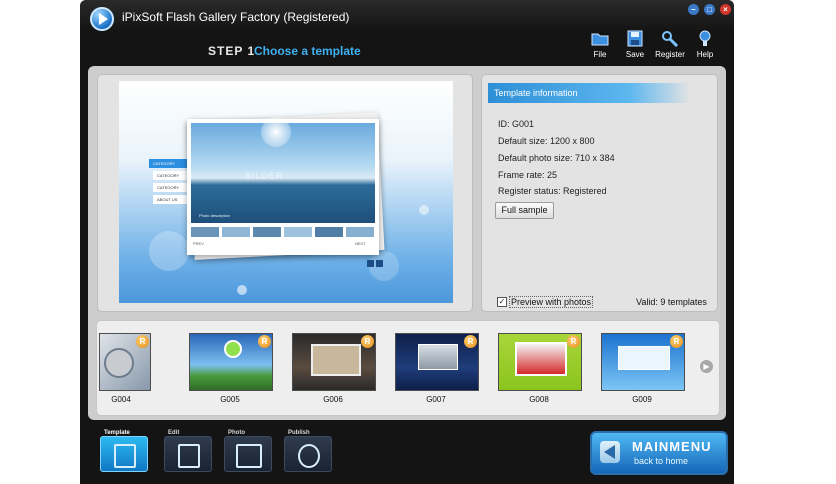 The width and height of the screenshot is (836, 484). What do you see at coordinates (249, 456) in the screenshot?
I see `photo-icon` at bounding box center [249, 456].